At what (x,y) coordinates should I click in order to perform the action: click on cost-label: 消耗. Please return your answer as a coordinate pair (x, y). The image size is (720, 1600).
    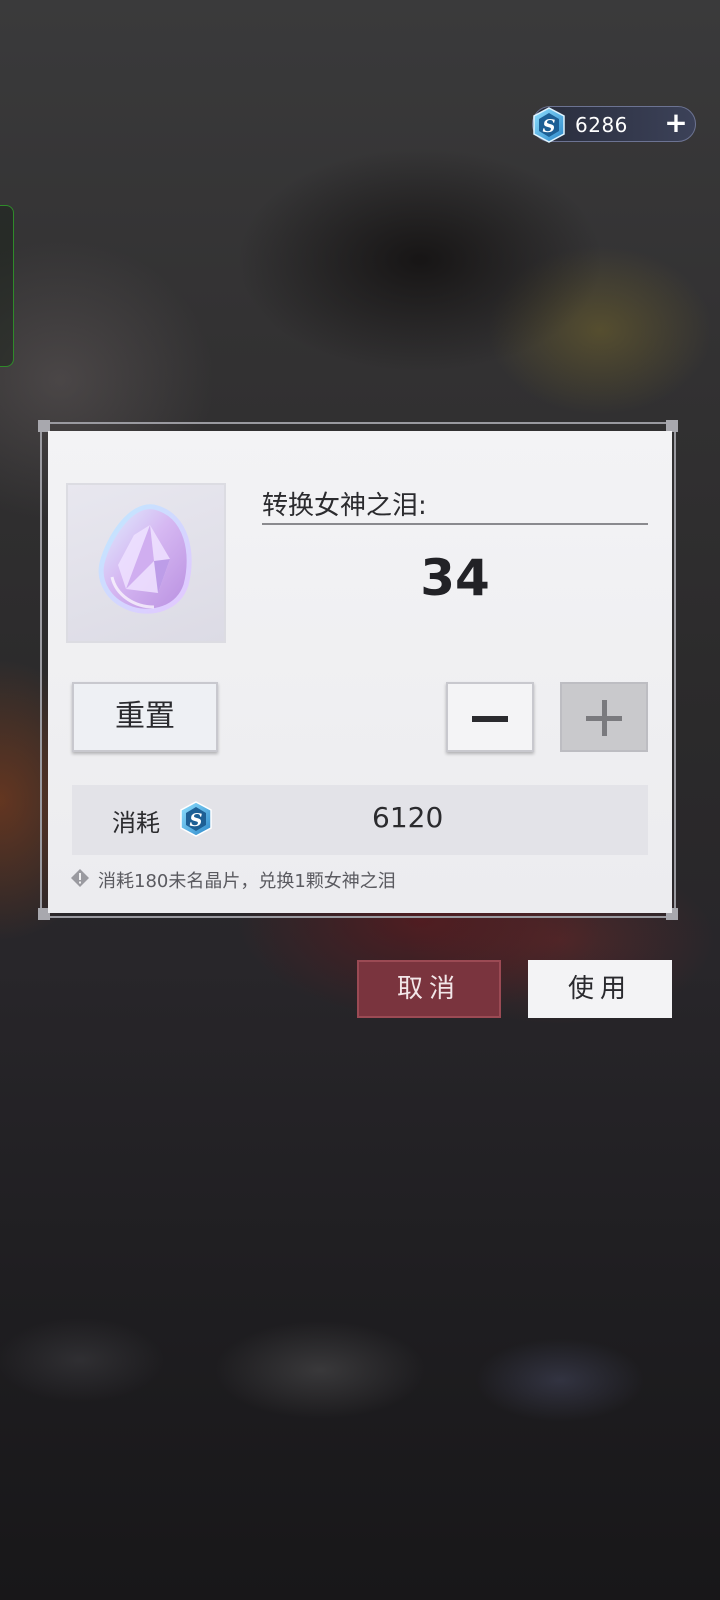
    Looking at the image, I should click on (136, 823).